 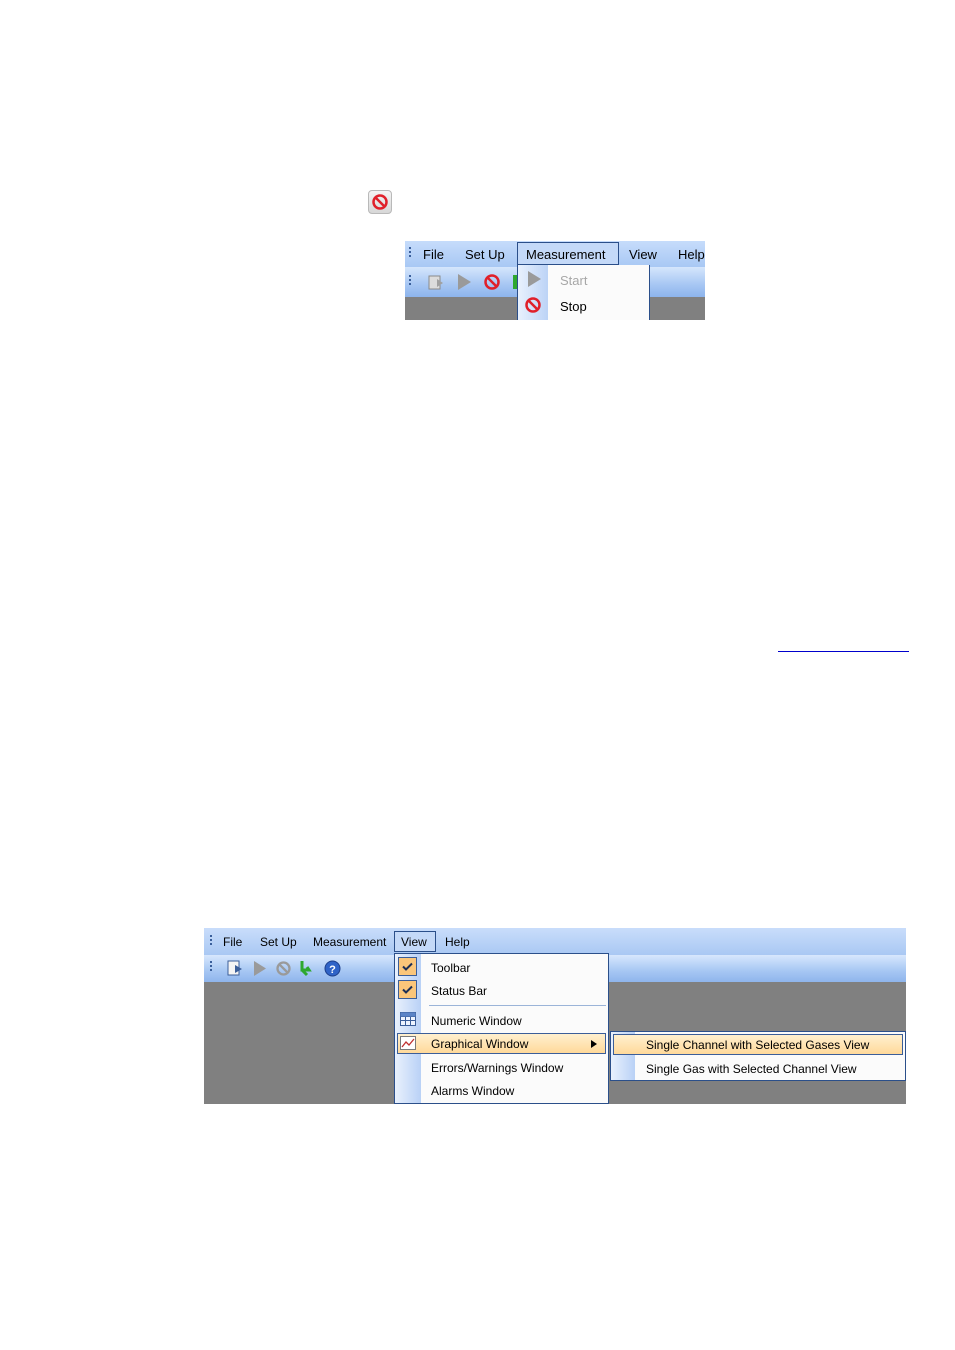 What do you see at coordinates (843, 651) in the screenshot?
I see `hyperlink-underline` at bounding box center [843, 651].